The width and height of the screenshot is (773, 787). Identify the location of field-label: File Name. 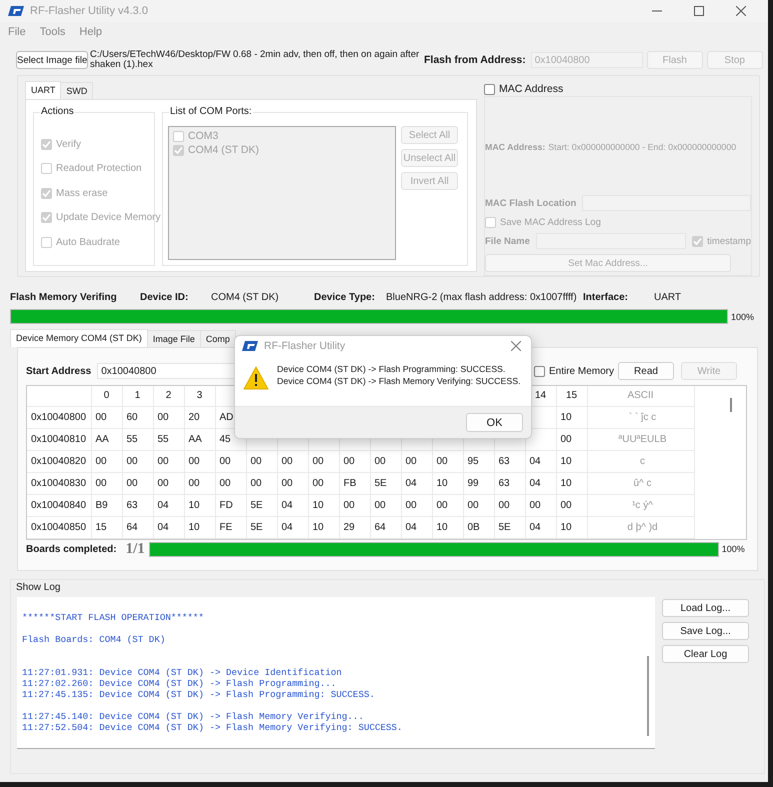
(507, 241).